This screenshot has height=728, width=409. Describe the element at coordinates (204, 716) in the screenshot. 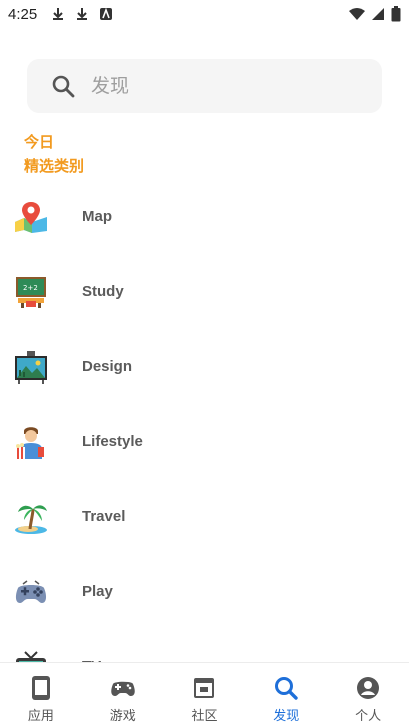

I see `nav-label: 社区` at that location.